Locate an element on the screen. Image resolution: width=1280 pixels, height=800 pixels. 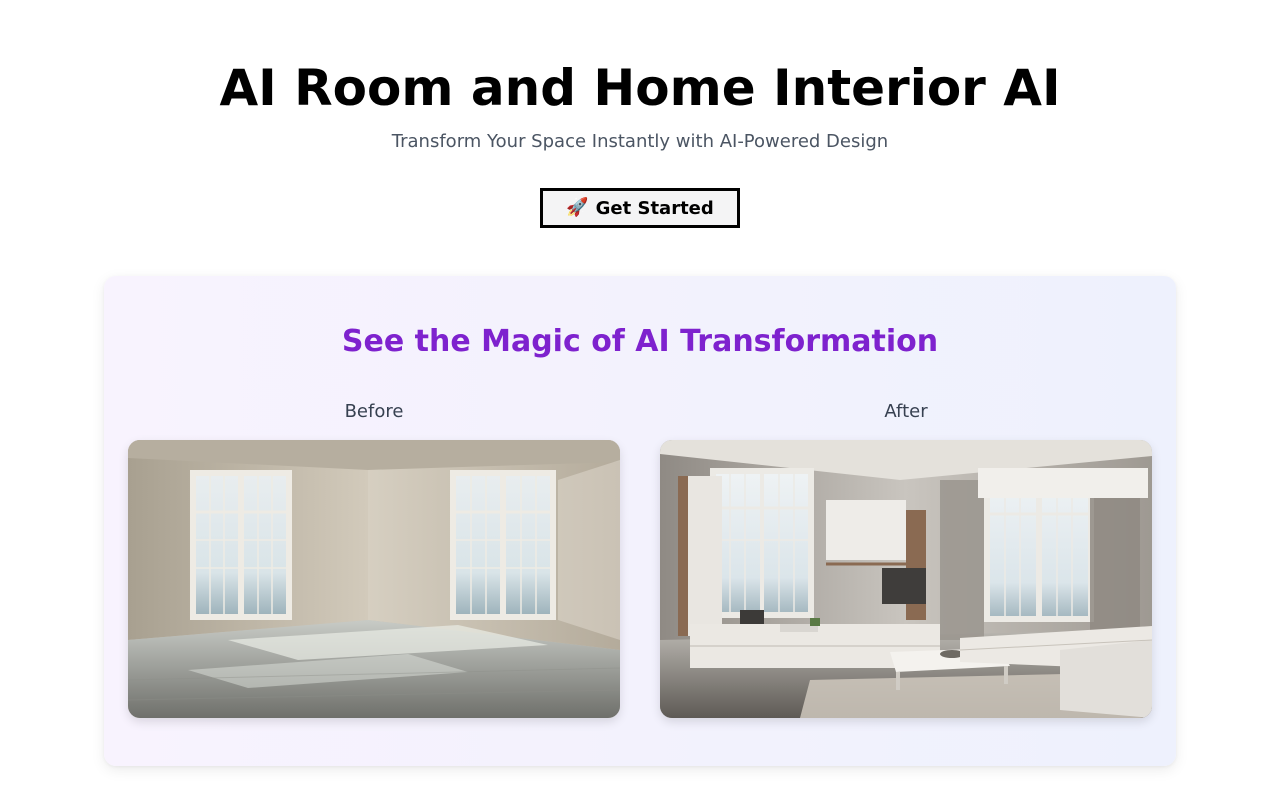
get-started-button: 🚀 Get Started is located at coordinates (640, 208).